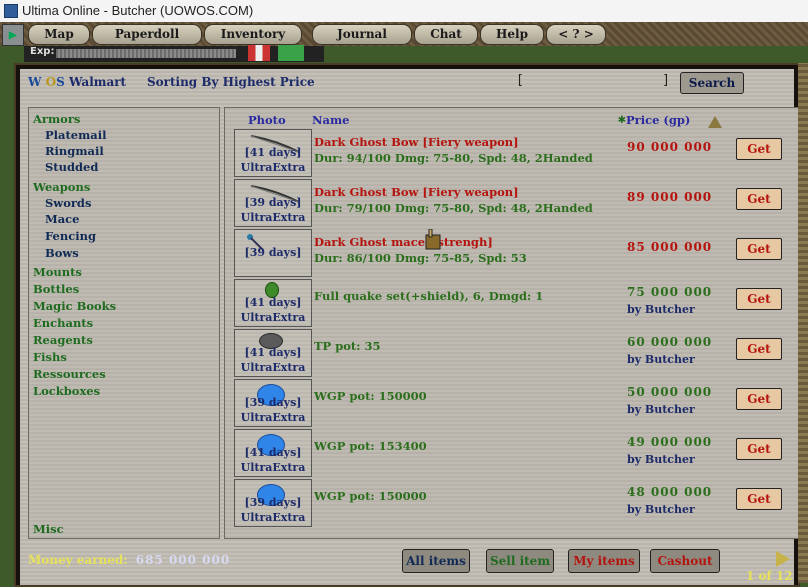 The width and height of the screenshot is (808, 587). Describe the element at coordinates (670, 247) in the screenshot. I see `listing-price: 85 000 000` at that location.